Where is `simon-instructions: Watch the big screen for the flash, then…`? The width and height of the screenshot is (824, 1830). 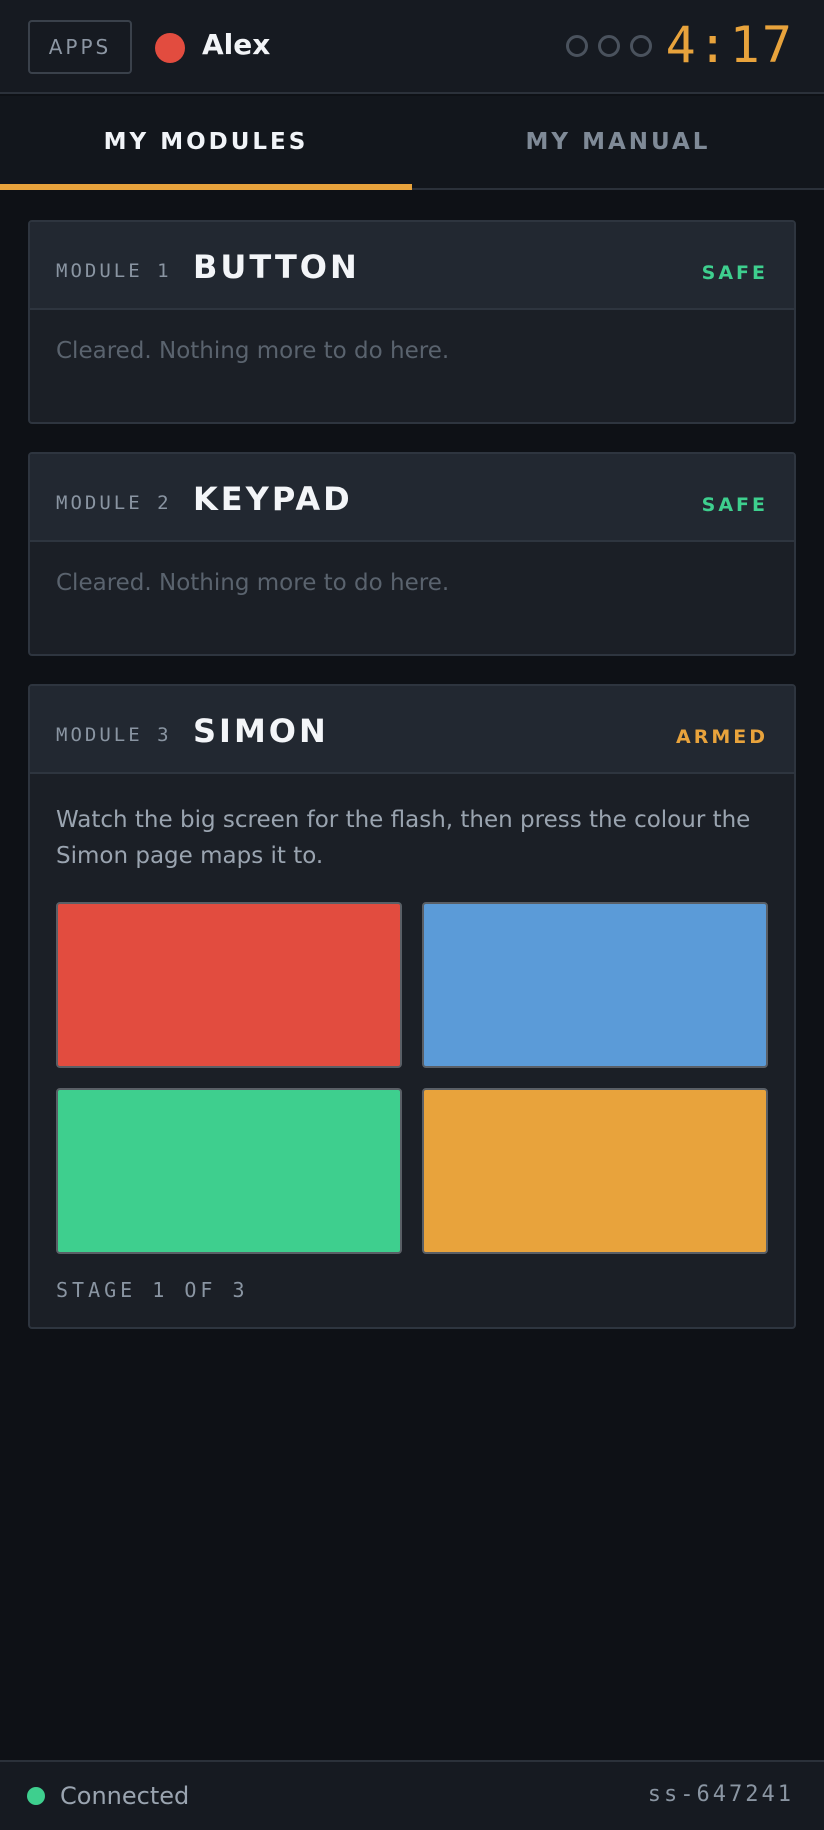 simon-instructions: Watch the big screen for the flash, then… is located at coordinates (403, 838).